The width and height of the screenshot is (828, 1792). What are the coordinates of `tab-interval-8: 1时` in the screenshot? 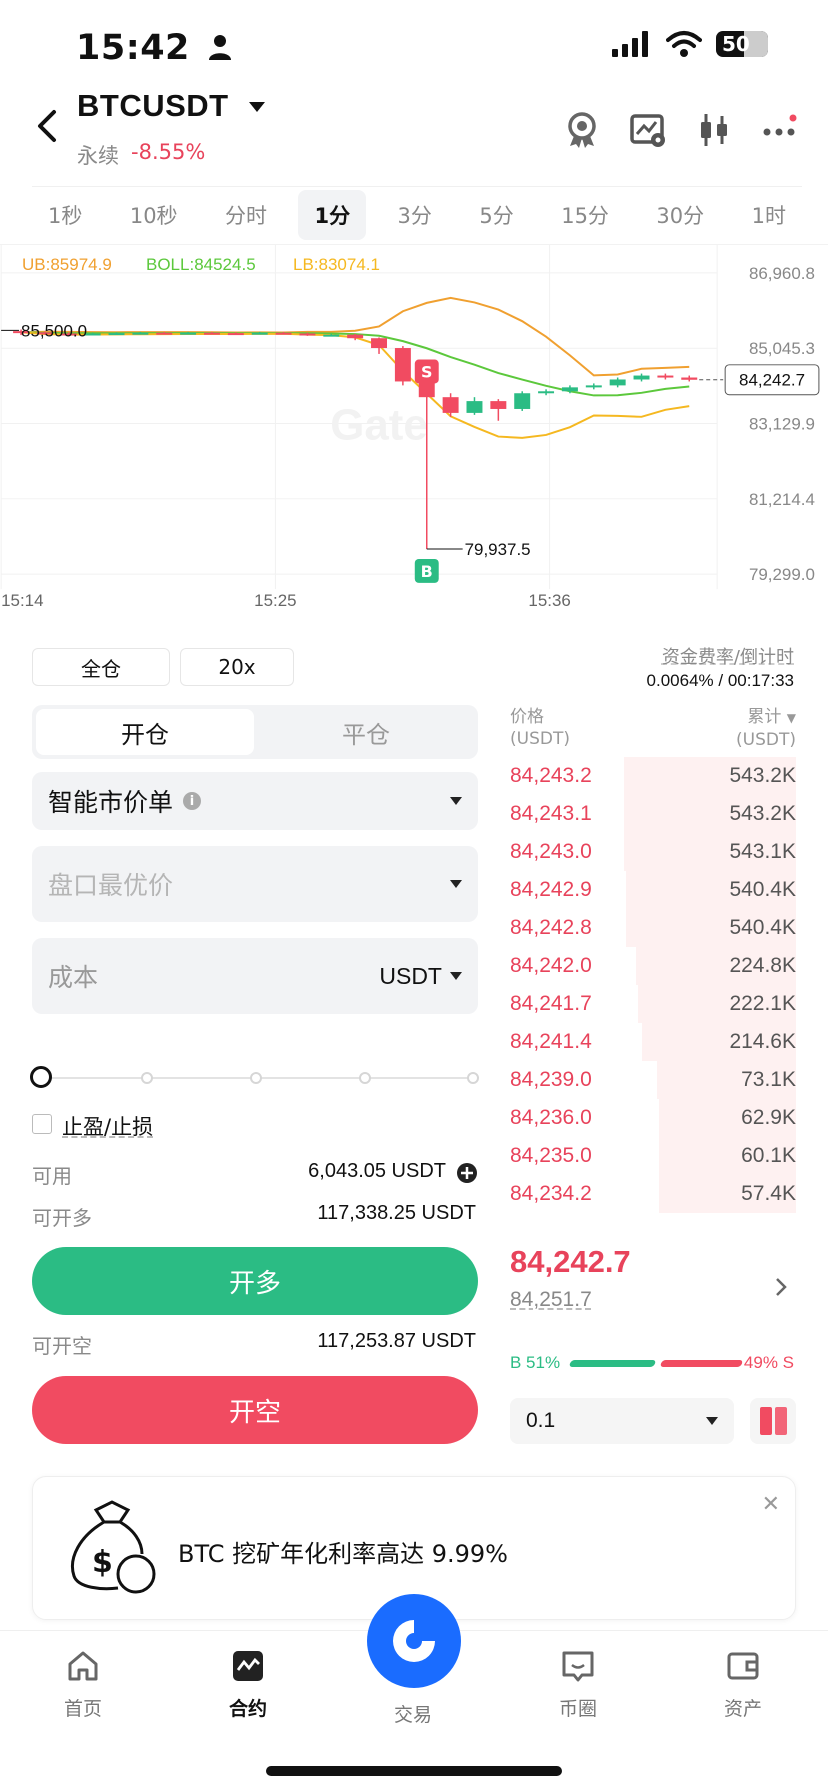 It's located at (769, 215).